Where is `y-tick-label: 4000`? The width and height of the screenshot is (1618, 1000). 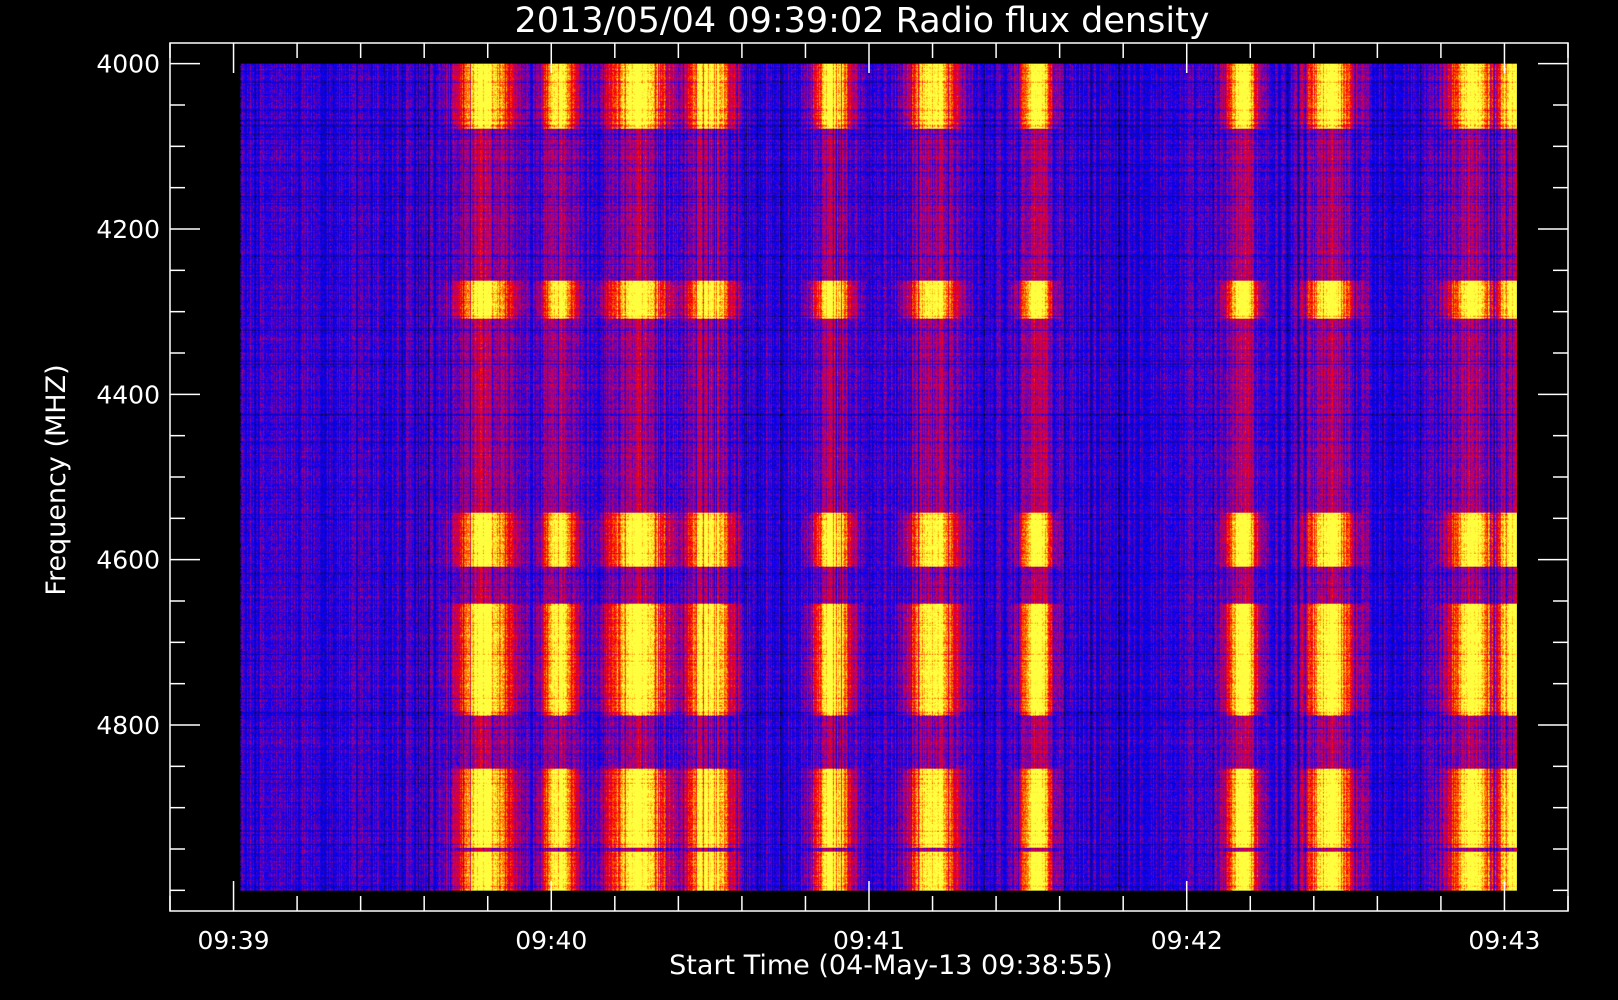
y-tick-label: 4000 is located at coordinates (128, 64).